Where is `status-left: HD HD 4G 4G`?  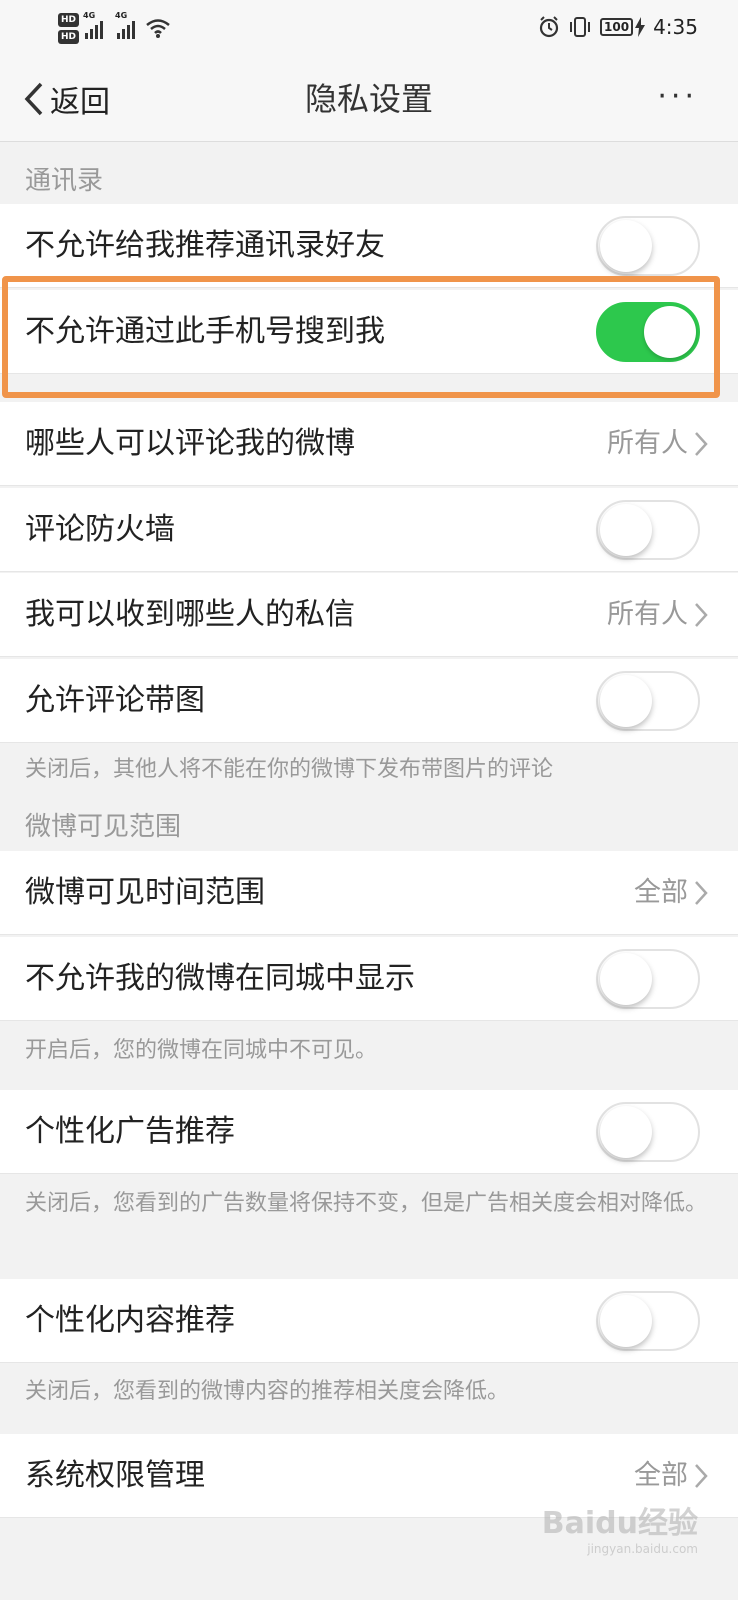 status-left: HD HD 4G 4G is located at coordinates (114, 28).